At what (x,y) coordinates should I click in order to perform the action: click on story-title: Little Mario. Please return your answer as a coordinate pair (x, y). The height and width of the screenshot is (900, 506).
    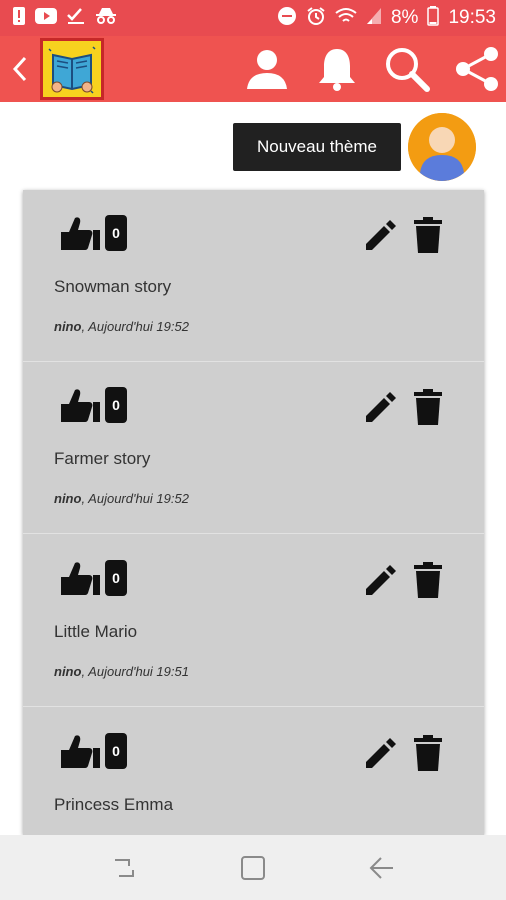
    Looking at the image, I should click on (96, 631).